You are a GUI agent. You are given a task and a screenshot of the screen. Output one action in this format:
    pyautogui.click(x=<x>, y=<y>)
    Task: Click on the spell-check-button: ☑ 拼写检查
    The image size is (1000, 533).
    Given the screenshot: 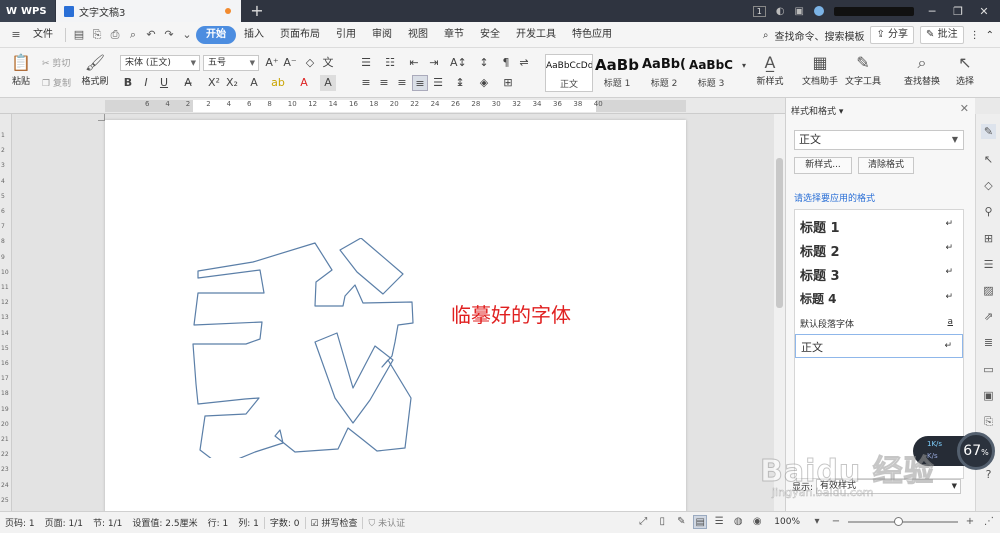 What is the action you would take?
    pyautogui.click(x=334, y=522)
    